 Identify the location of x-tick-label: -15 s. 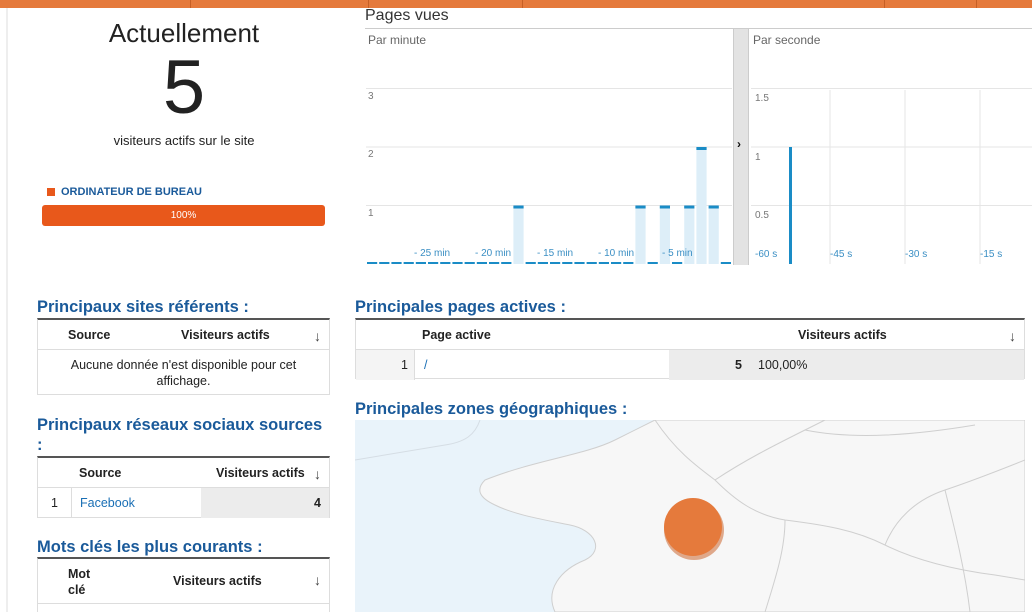
(991, 254).